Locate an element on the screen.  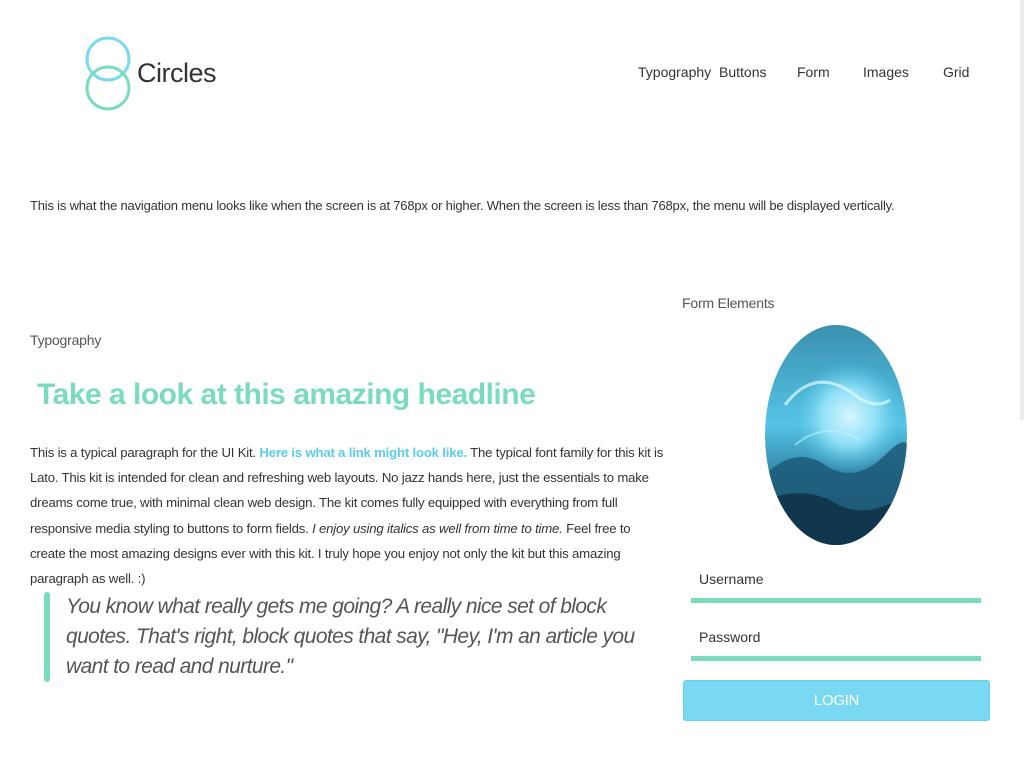
scrollbar is located at coordinates (1022, 210).